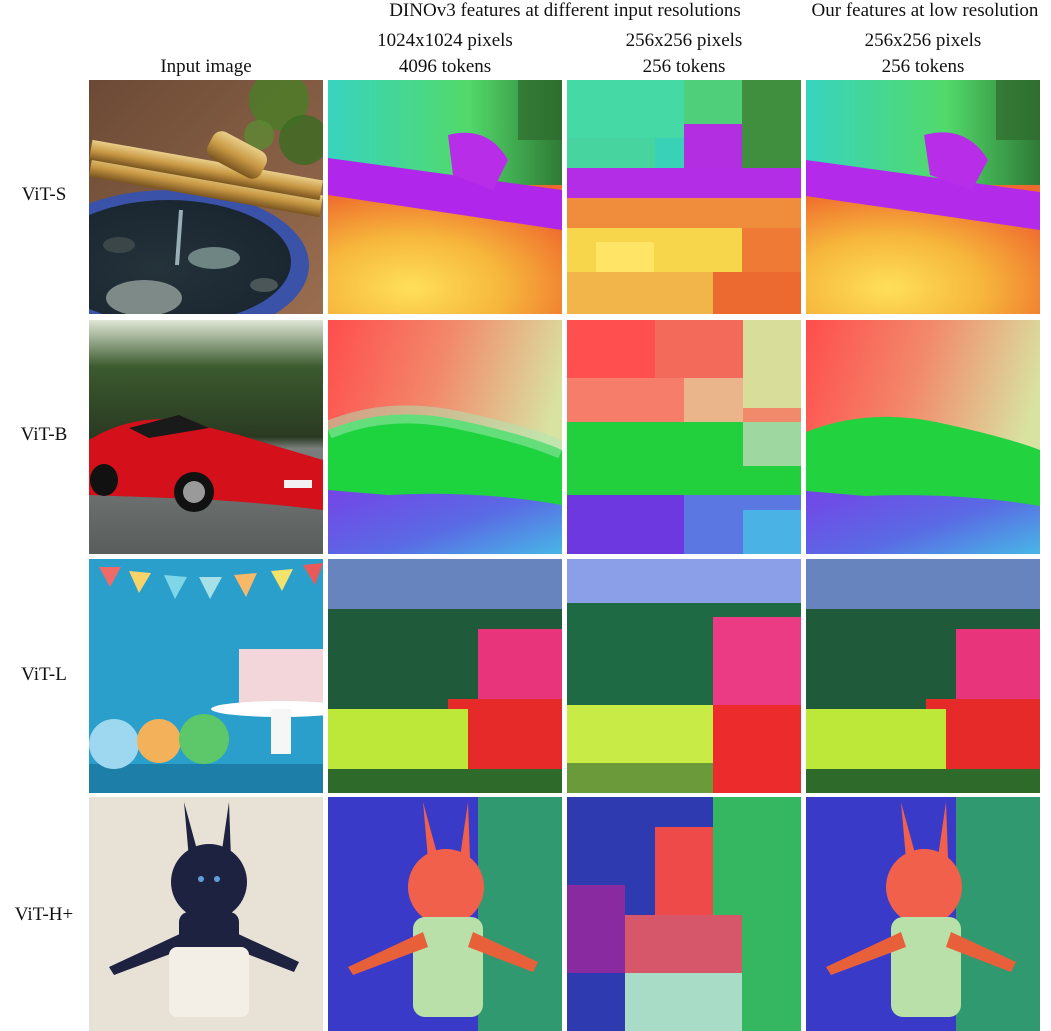 This screenshot has height=1031, width=1051. What do you see at coordinates (684, 40) in the screenshot?
I see `header-lr-pixels: 256x256 pixels` at bounding box center [684, 40].